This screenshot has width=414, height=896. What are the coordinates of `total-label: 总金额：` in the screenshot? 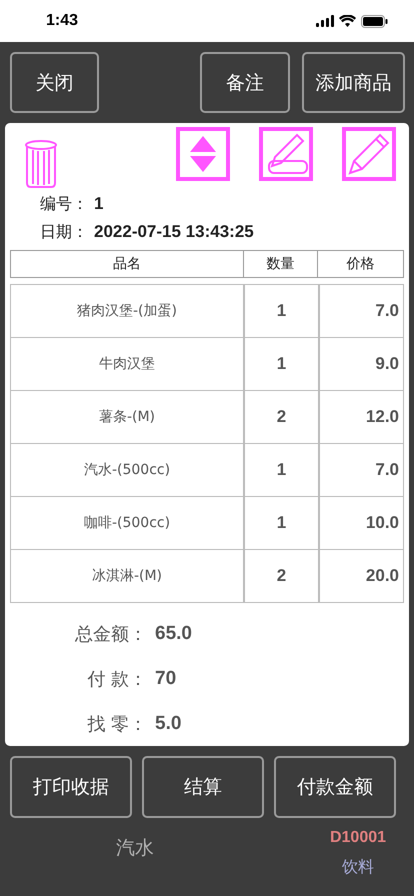 It's located at (110, 634).